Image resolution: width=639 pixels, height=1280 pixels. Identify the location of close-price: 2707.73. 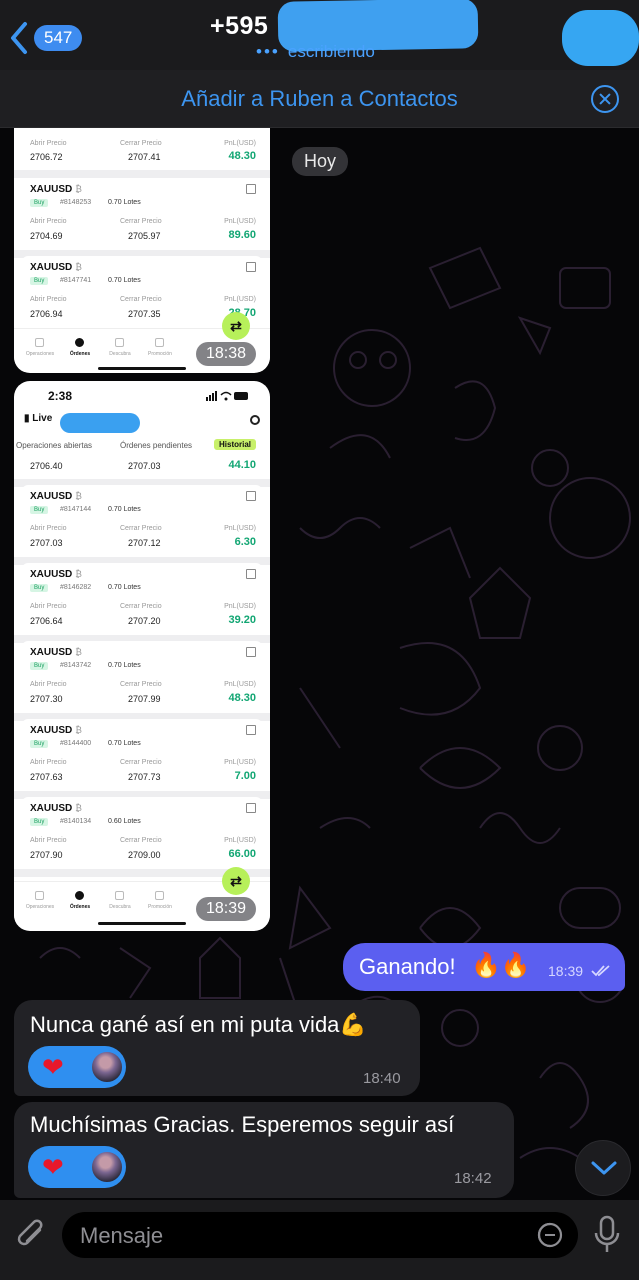
(144, 777).